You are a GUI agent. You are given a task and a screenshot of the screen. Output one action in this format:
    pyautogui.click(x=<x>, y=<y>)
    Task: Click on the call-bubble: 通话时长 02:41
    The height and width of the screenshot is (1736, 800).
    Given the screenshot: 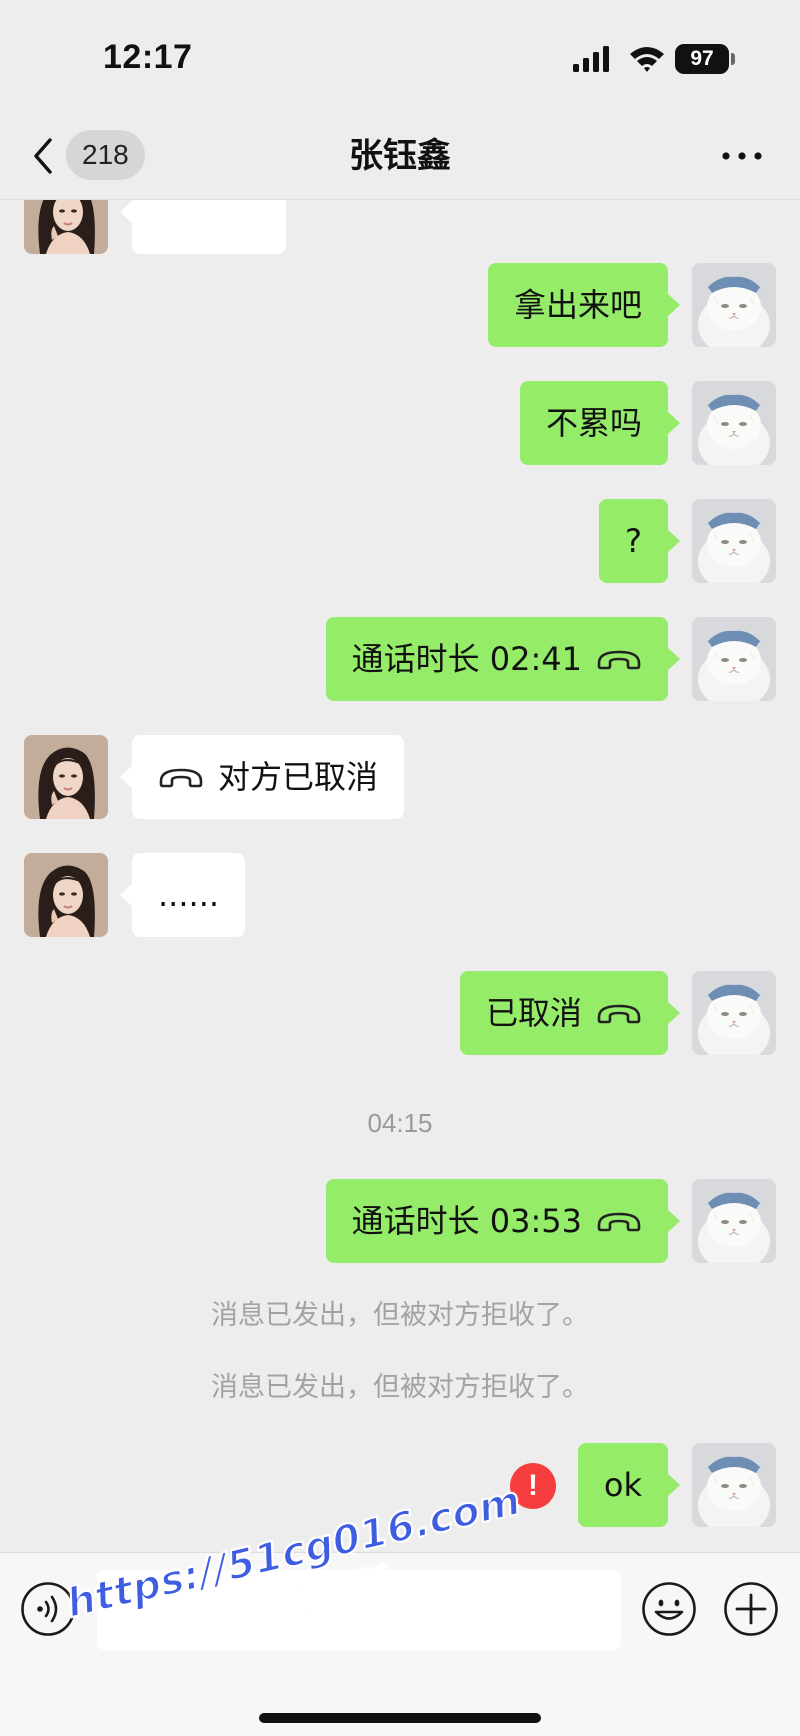 What is the action you would take?
    pyautogui.click(x=503, y=659)
    